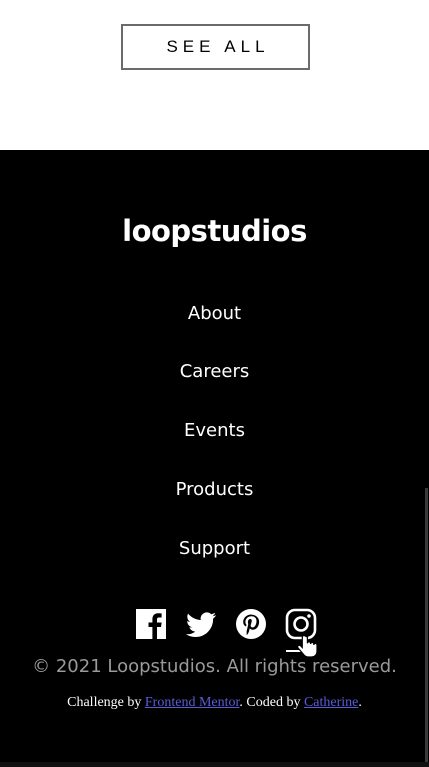 Image resolution: width=429 pixels, height=767 pixels. Describe the element at coordinates (151, 624) in the screenshot. I see `facebook-icon` at that location.